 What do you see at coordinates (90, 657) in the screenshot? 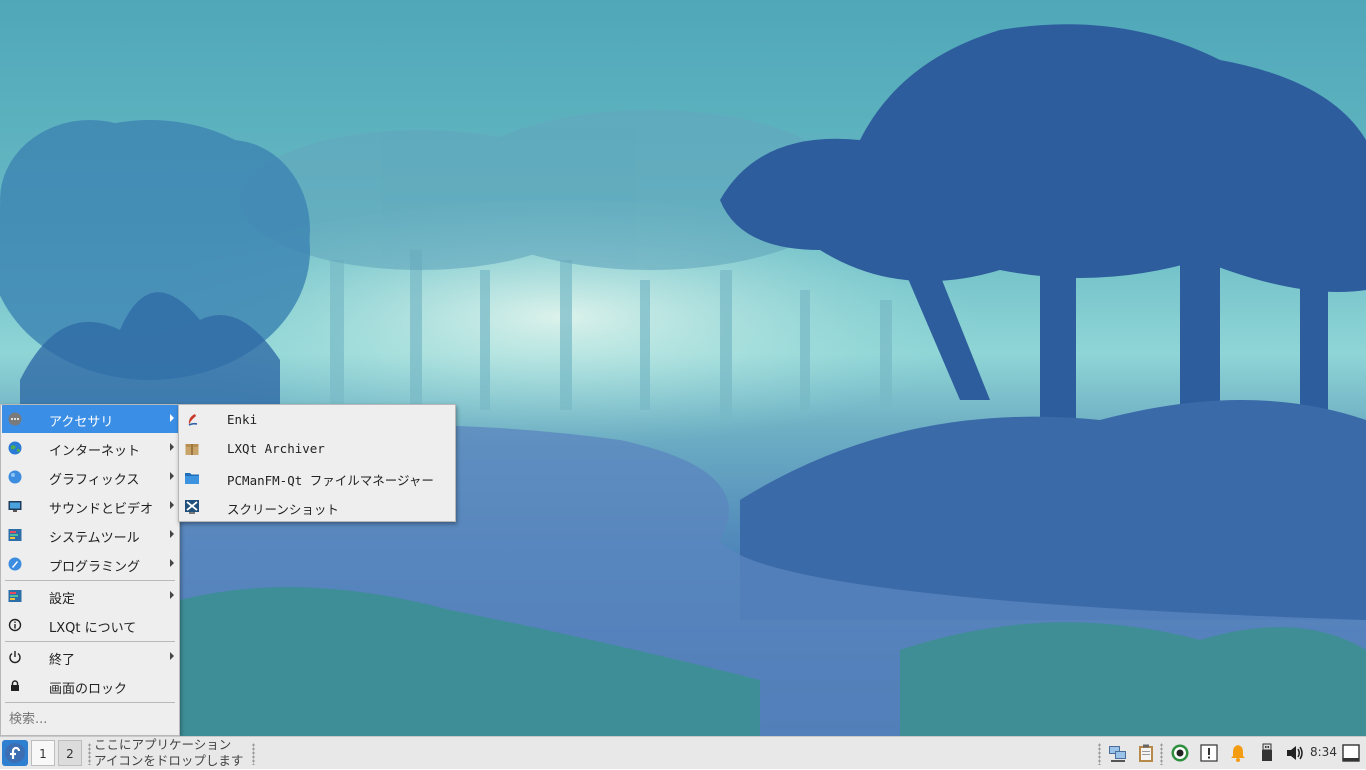
I see `menu-item-shutdown: 終了` at bounding box center [90, 657].